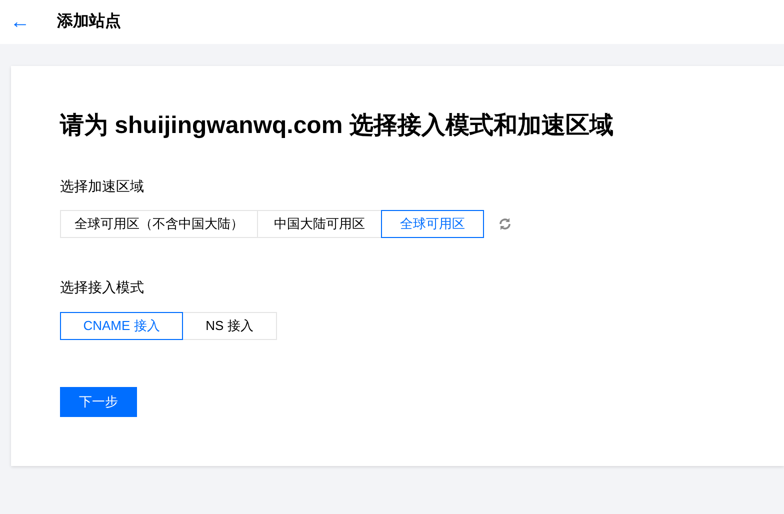 This screenshot has width=784, height=514. Describe the element at coordinates (505, 224) in the screenshot. I see `refresh-icon` at that location.